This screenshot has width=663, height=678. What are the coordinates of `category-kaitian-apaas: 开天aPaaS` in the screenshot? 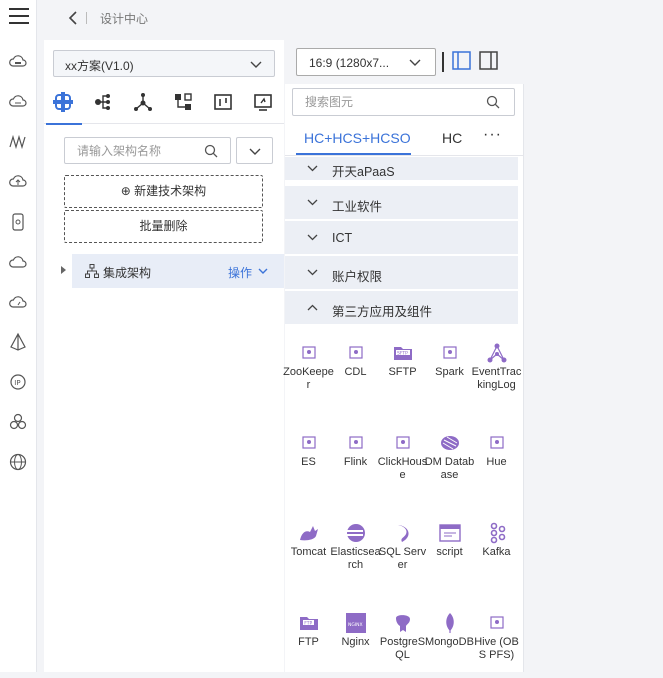 It's located at (401, 169).